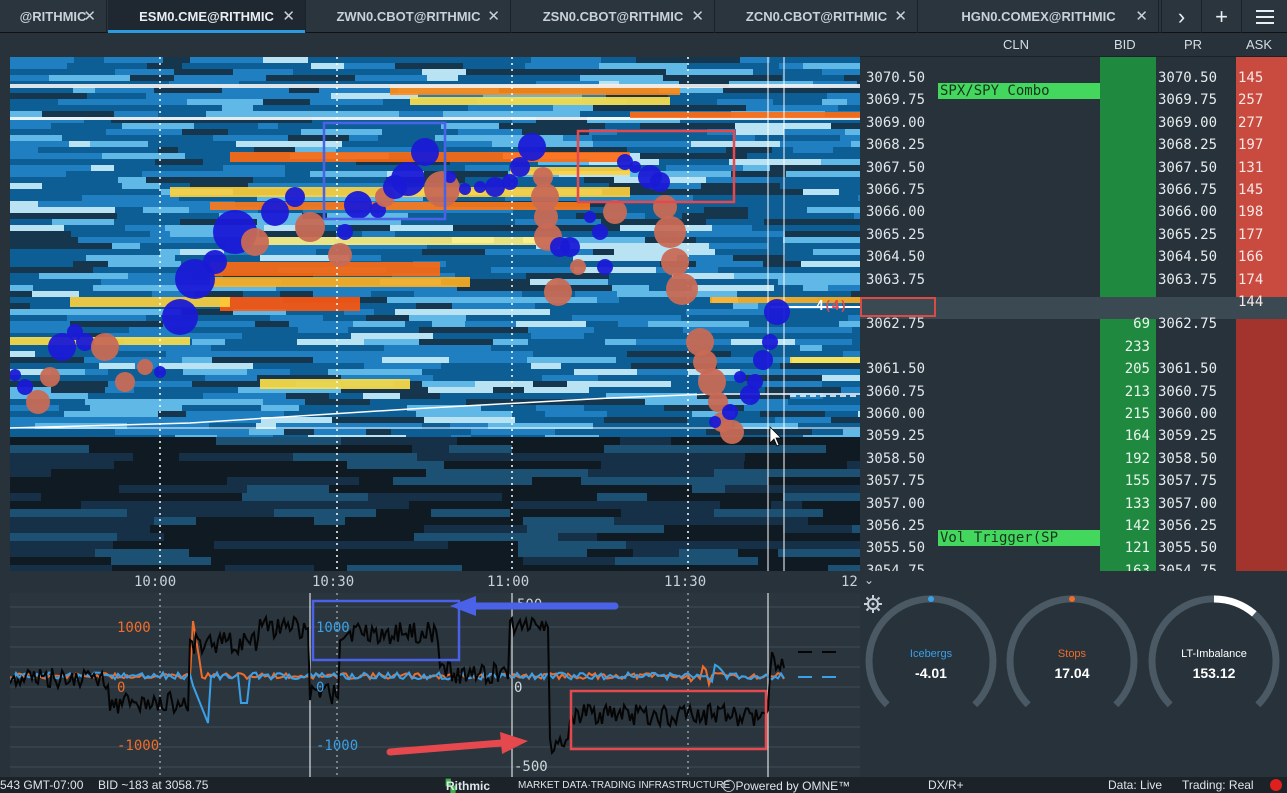 This screenshot has height=793, width=1287. What do you see at coordinates (207, 16) in the screenshot?
I see `tab-esm0: ESM0.CME@RITHMIC ✕` at bounding box center [207, 16].